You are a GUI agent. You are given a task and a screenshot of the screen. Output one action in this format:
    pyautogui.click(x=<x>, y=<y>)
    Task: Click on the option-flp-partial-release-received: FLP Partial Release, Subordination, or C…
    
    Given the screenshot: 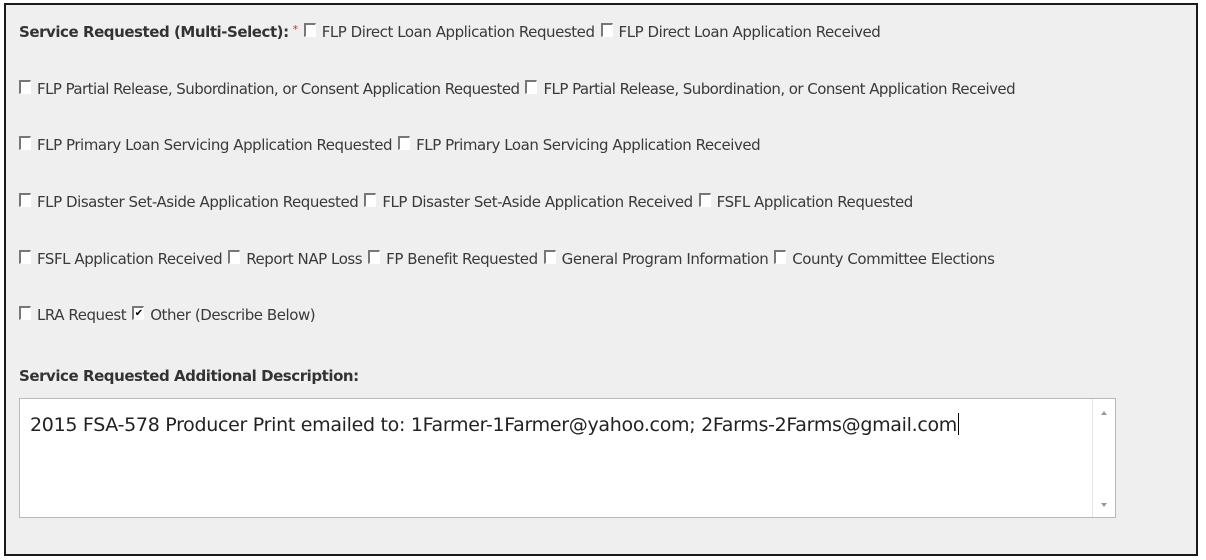 What is the action you would take?
    pyautogui.click(x=770, y=89)
    